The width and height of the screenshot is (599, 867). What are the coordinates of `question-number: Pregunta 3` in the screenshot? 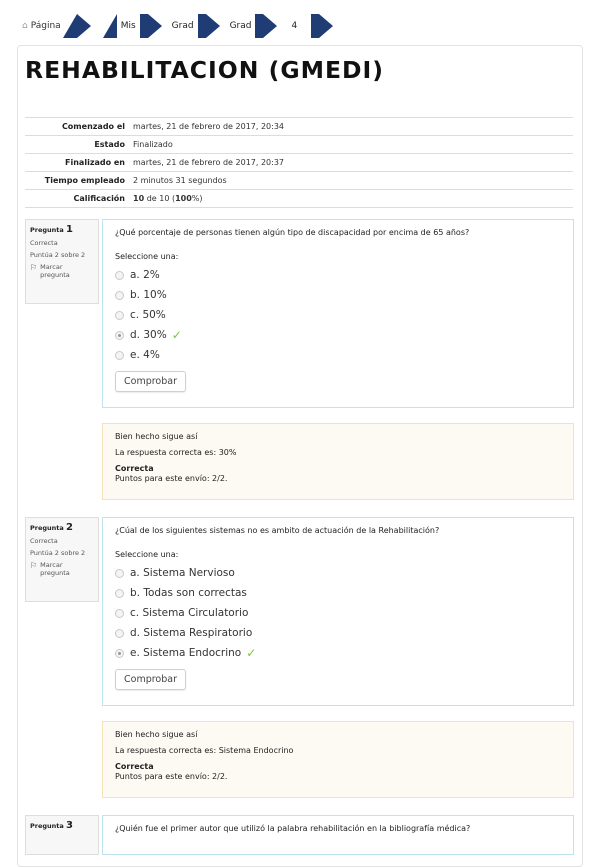 It's located at (62, 825).